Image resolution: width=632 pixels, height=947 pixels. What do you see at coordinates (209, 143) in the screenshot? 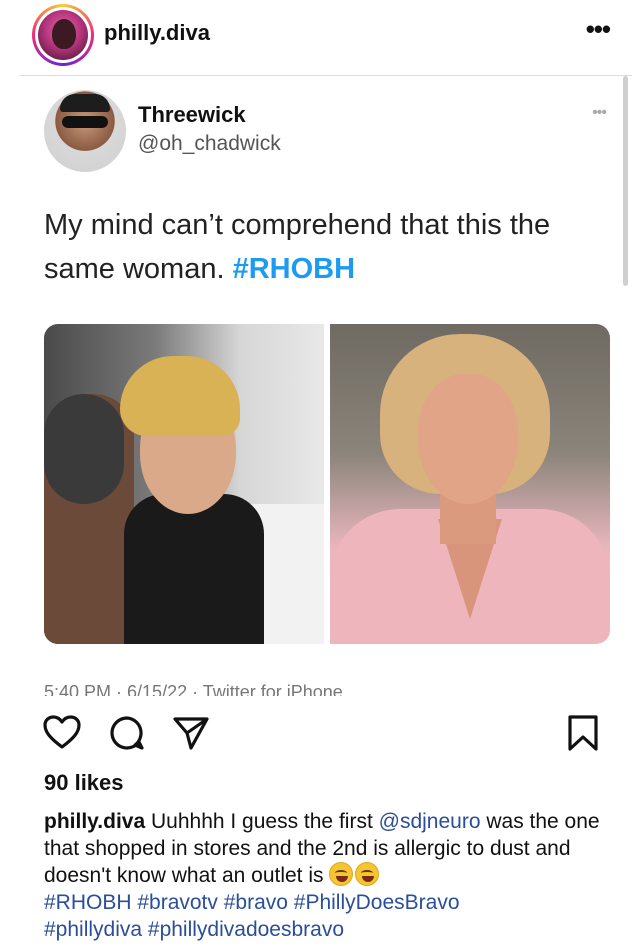
I see `tweet-handle: @oh_chadwick` at bounding box center [209, 143].